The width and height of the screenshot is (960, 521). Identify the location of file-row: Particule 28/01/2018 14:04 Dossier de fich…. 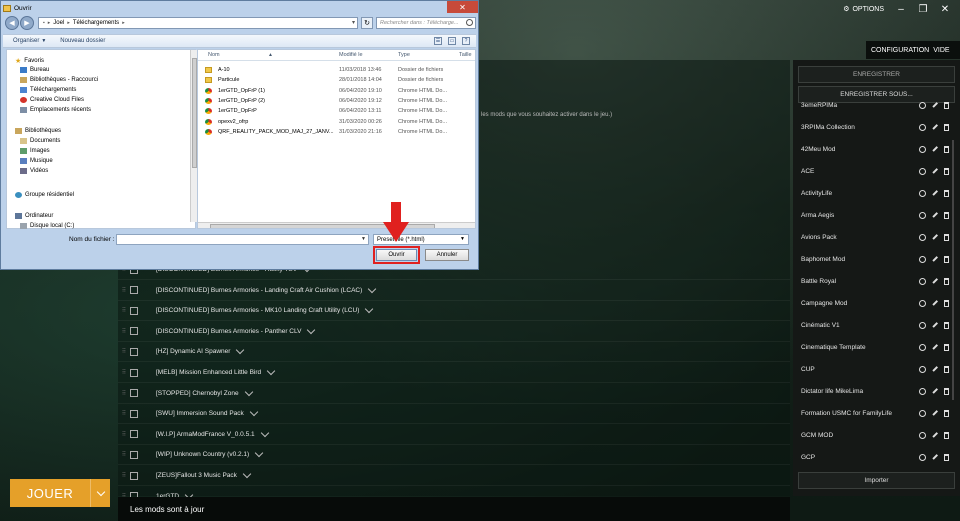
(336, 81).